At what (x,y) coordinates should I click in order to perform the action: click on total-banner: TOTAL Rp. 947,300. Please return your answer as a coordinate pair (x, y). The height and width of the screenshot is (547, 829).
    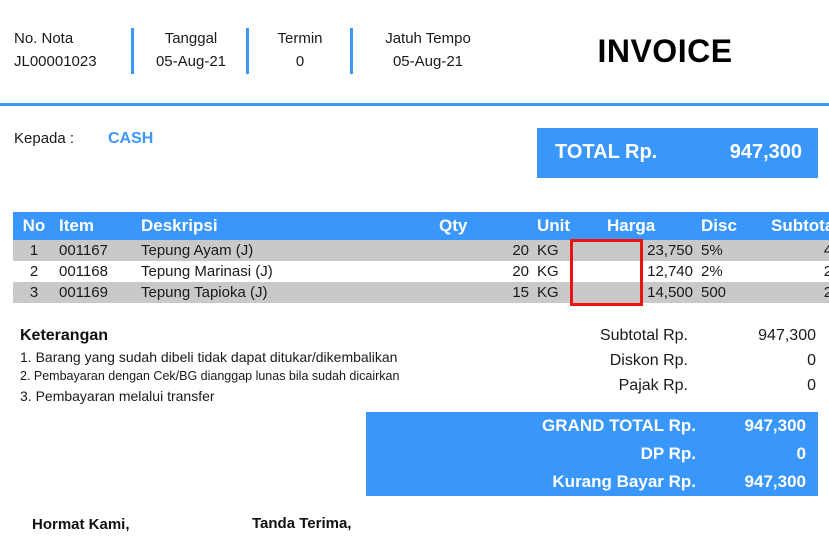
    Looking at the image, I should click on (677, 153).